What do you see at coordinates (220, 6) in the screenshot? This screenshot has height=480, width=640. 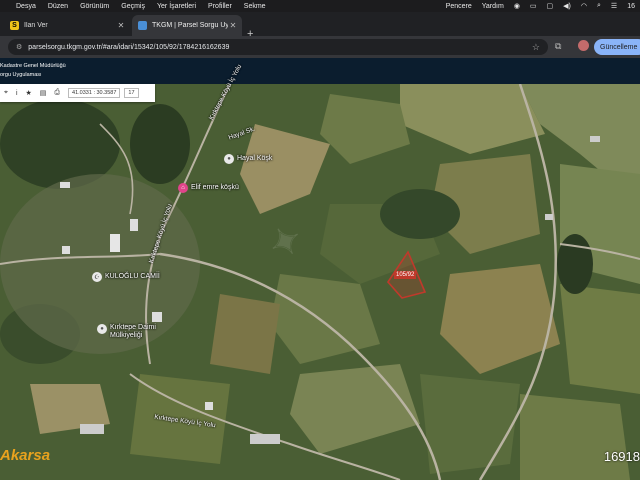 I see `menu-profiles: Profiller` at bounding box center [220, 6].